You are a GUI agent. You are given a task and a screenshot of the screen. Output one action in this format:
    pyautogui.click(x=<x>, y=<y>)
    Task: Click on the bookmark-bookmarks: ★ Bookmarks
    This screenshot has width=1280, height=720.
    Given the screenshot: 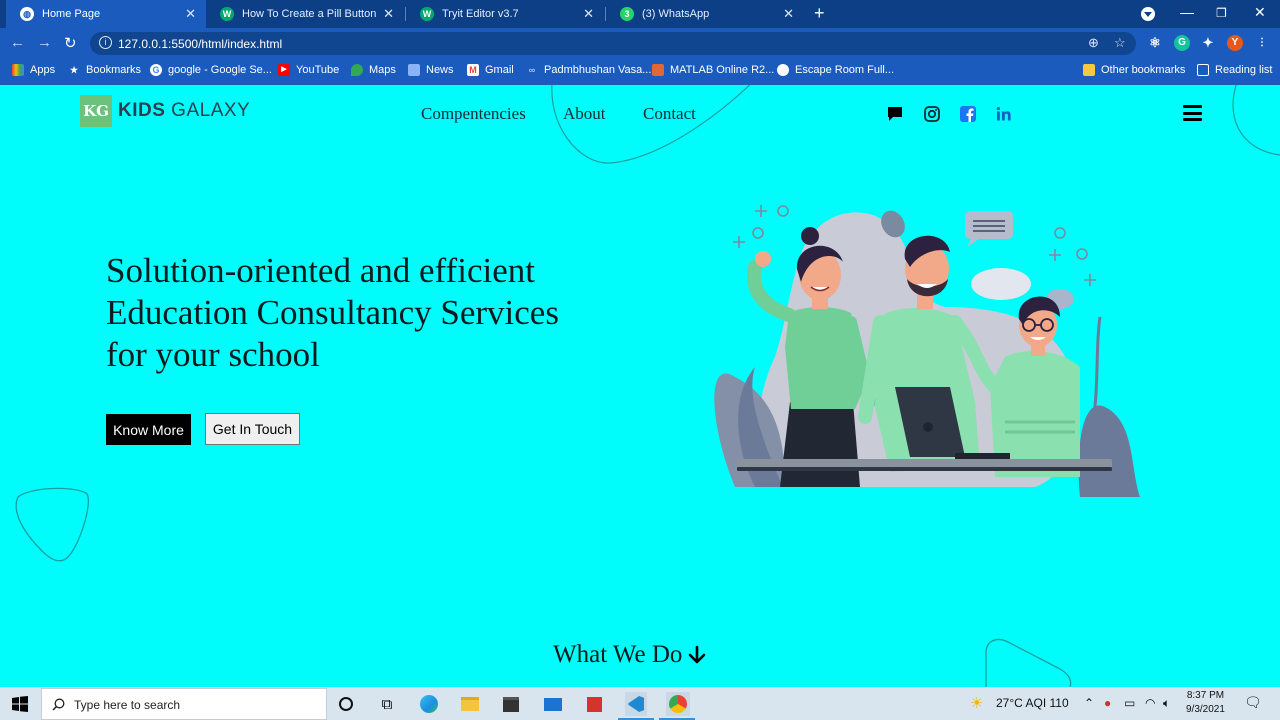 What is the action you would take?
    pyautogui.click(x=104, y=70)
    